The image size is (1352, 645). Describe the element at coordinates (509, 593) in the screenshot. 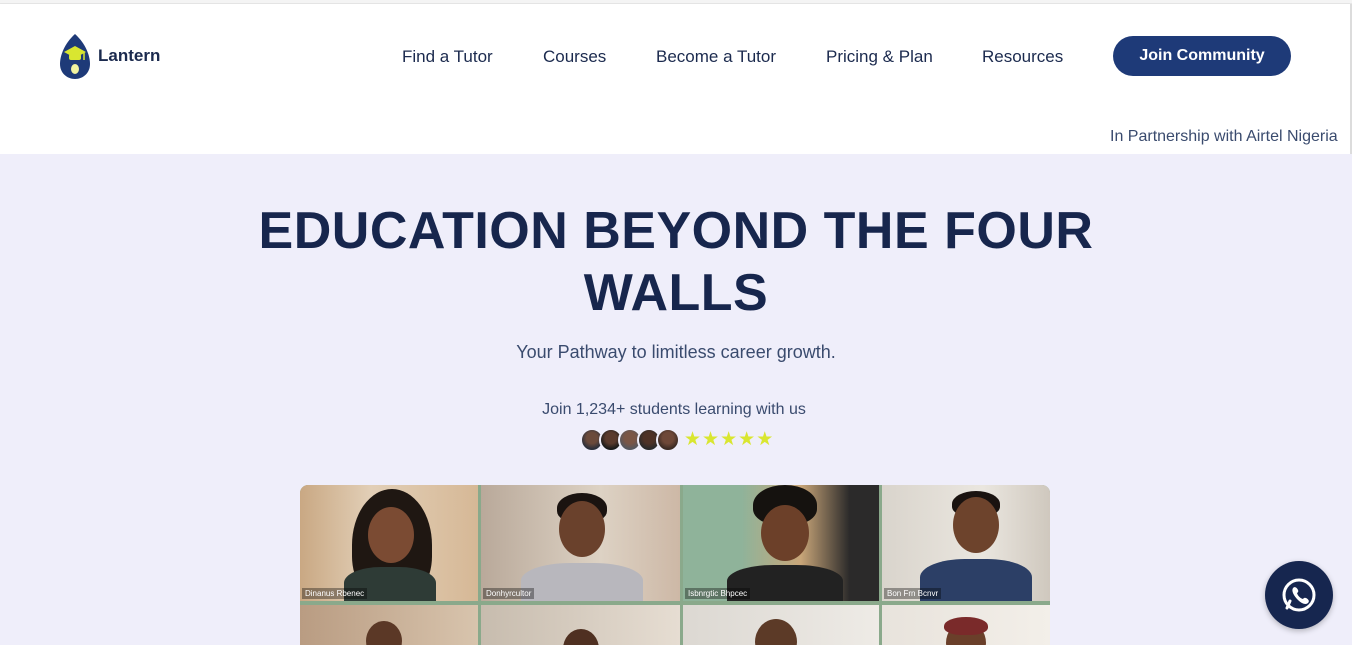

I see `participant-name-tag: Donhyrcultor` at that location.